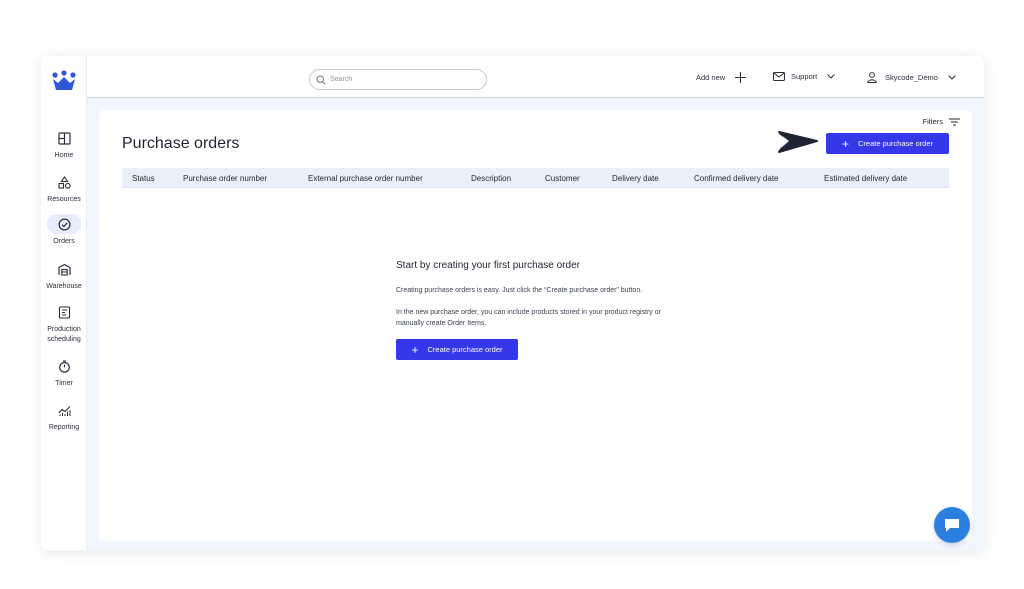 Image resolution: width=1024 pixels, height=589 pixels. I want to click on user-icon, so click(872, 77).